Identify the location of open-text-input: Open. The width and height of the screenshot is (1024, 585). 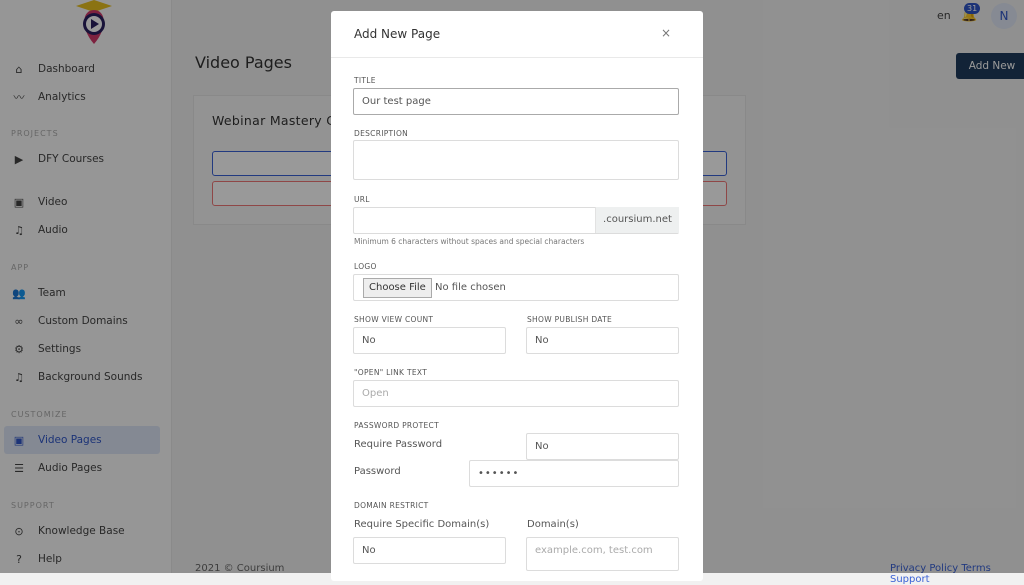
(516, 393).